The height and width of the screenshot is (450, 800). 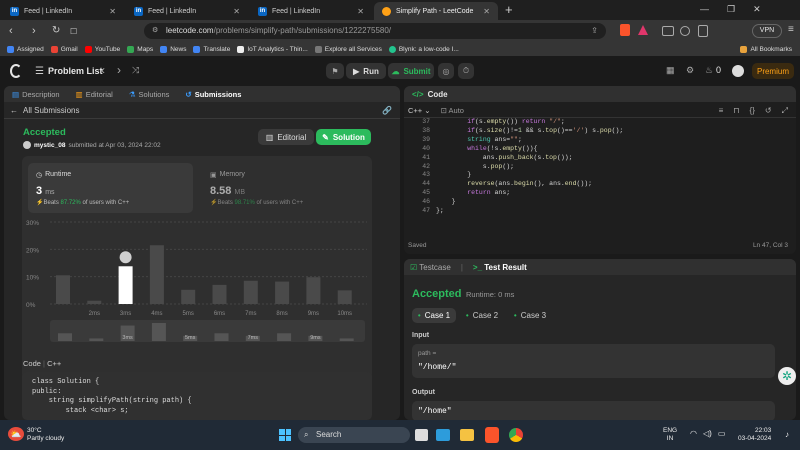 I want to click on case-3-tab: • Case 3, so click(x=530, y=315).